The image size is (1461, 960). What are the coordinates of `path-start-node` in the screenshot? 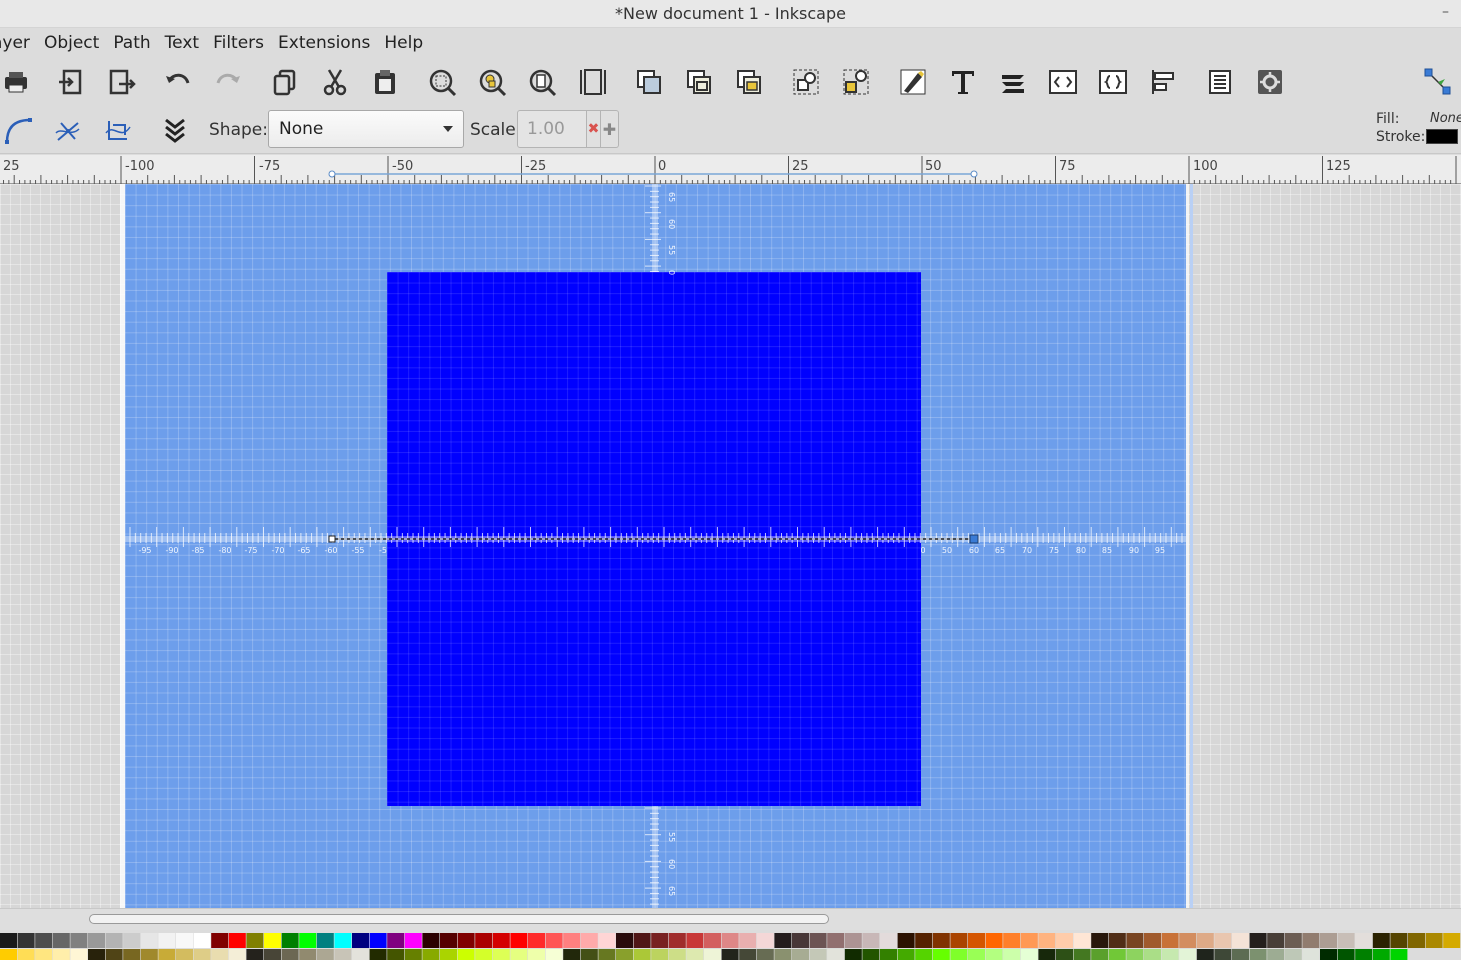 It's located at (332, 539).